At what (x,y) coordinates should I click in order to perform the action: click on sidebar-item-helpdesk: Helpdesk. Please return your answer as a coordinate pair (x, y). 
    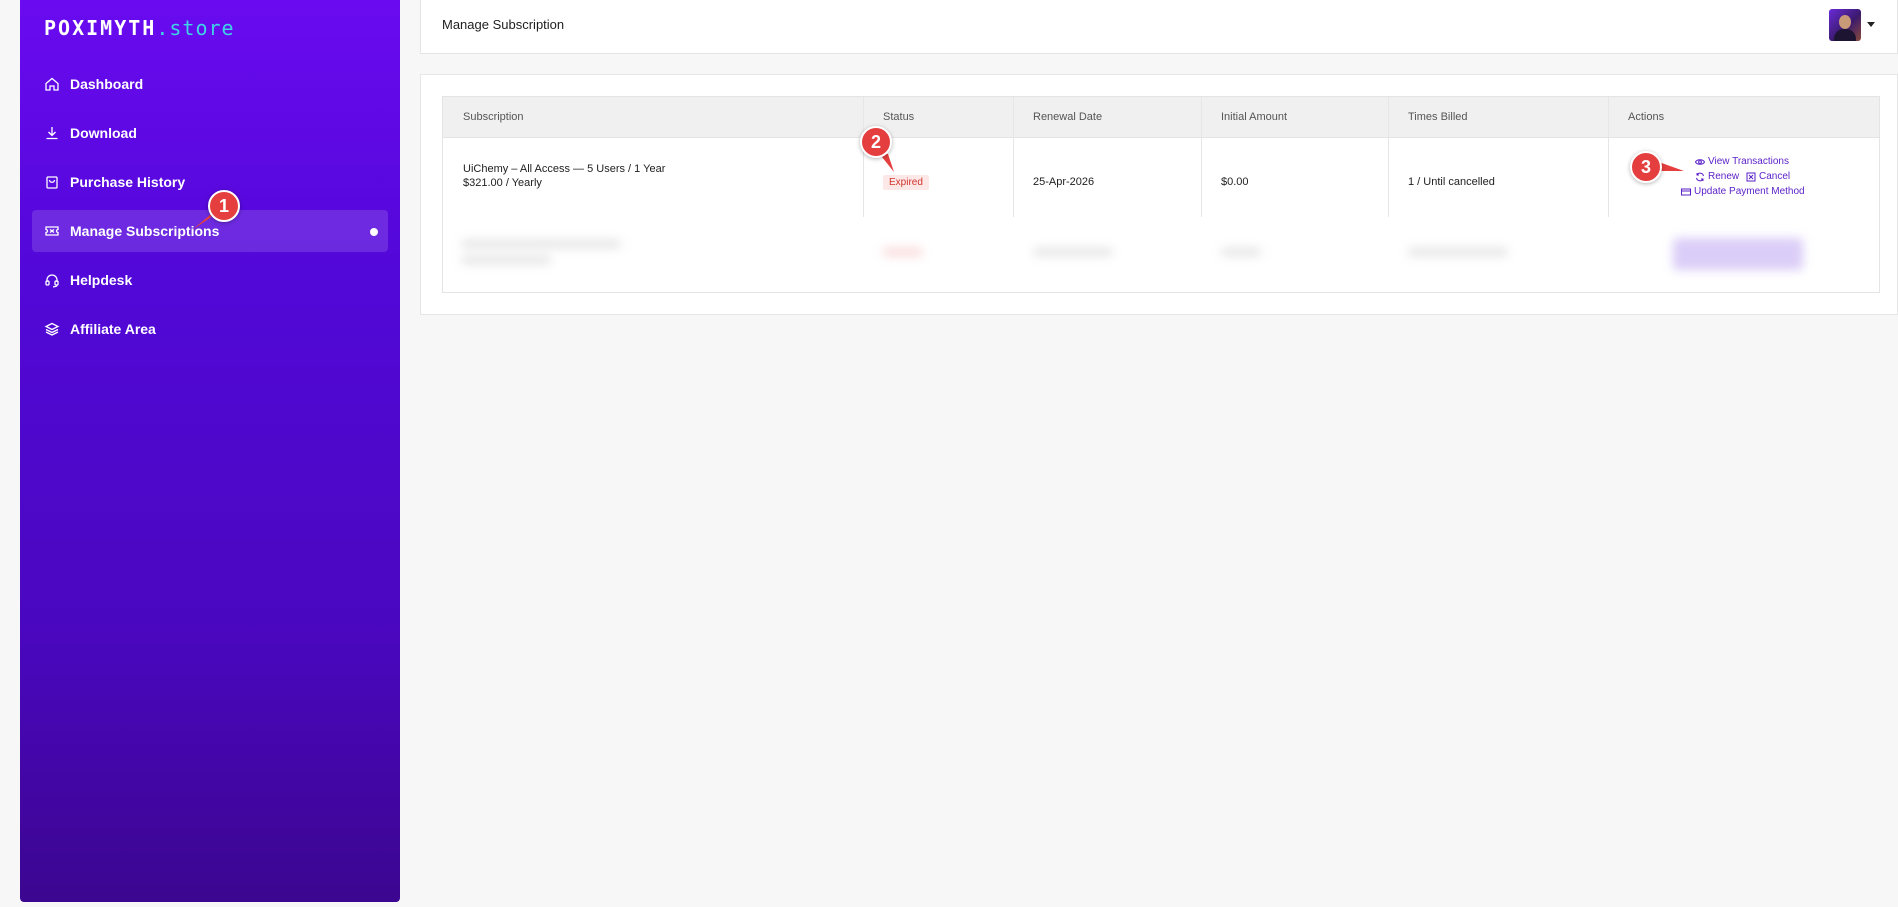
    Looking at the image, I should click on (210, 280).